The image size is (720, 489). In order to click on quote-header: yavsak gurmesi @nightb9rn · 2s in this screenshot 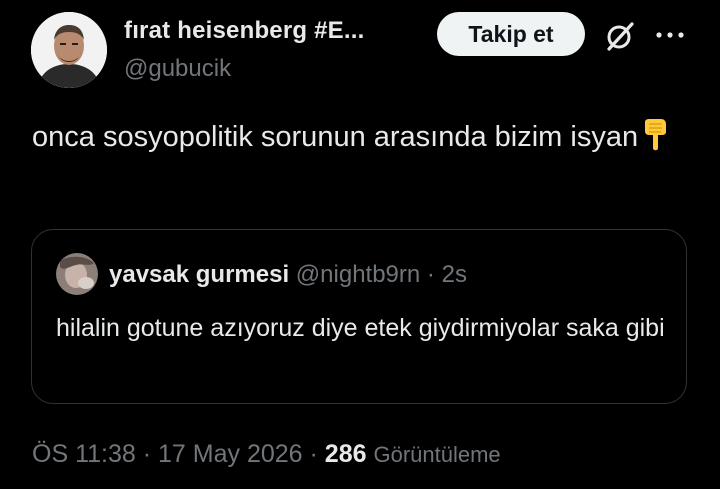, I will do `click(288, 275)`.